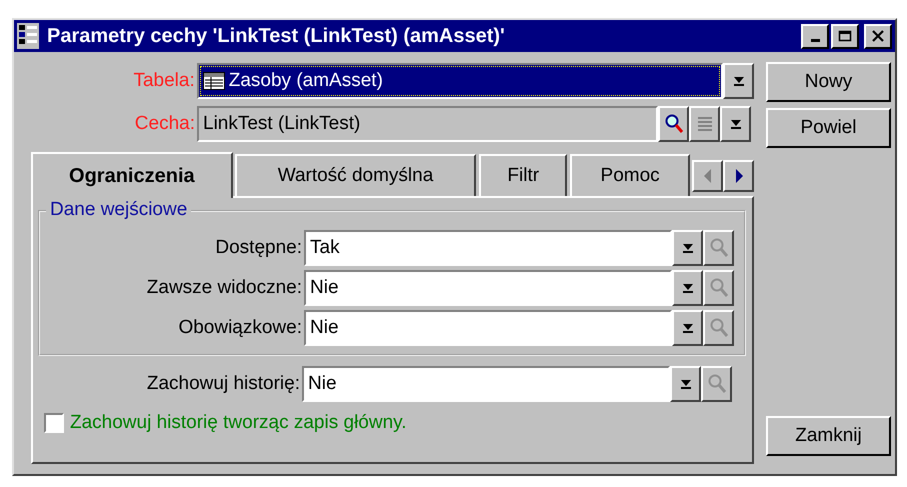 The height and width of the screenshot is (487, 907). I want to click on close-icon, so click(878, 36).